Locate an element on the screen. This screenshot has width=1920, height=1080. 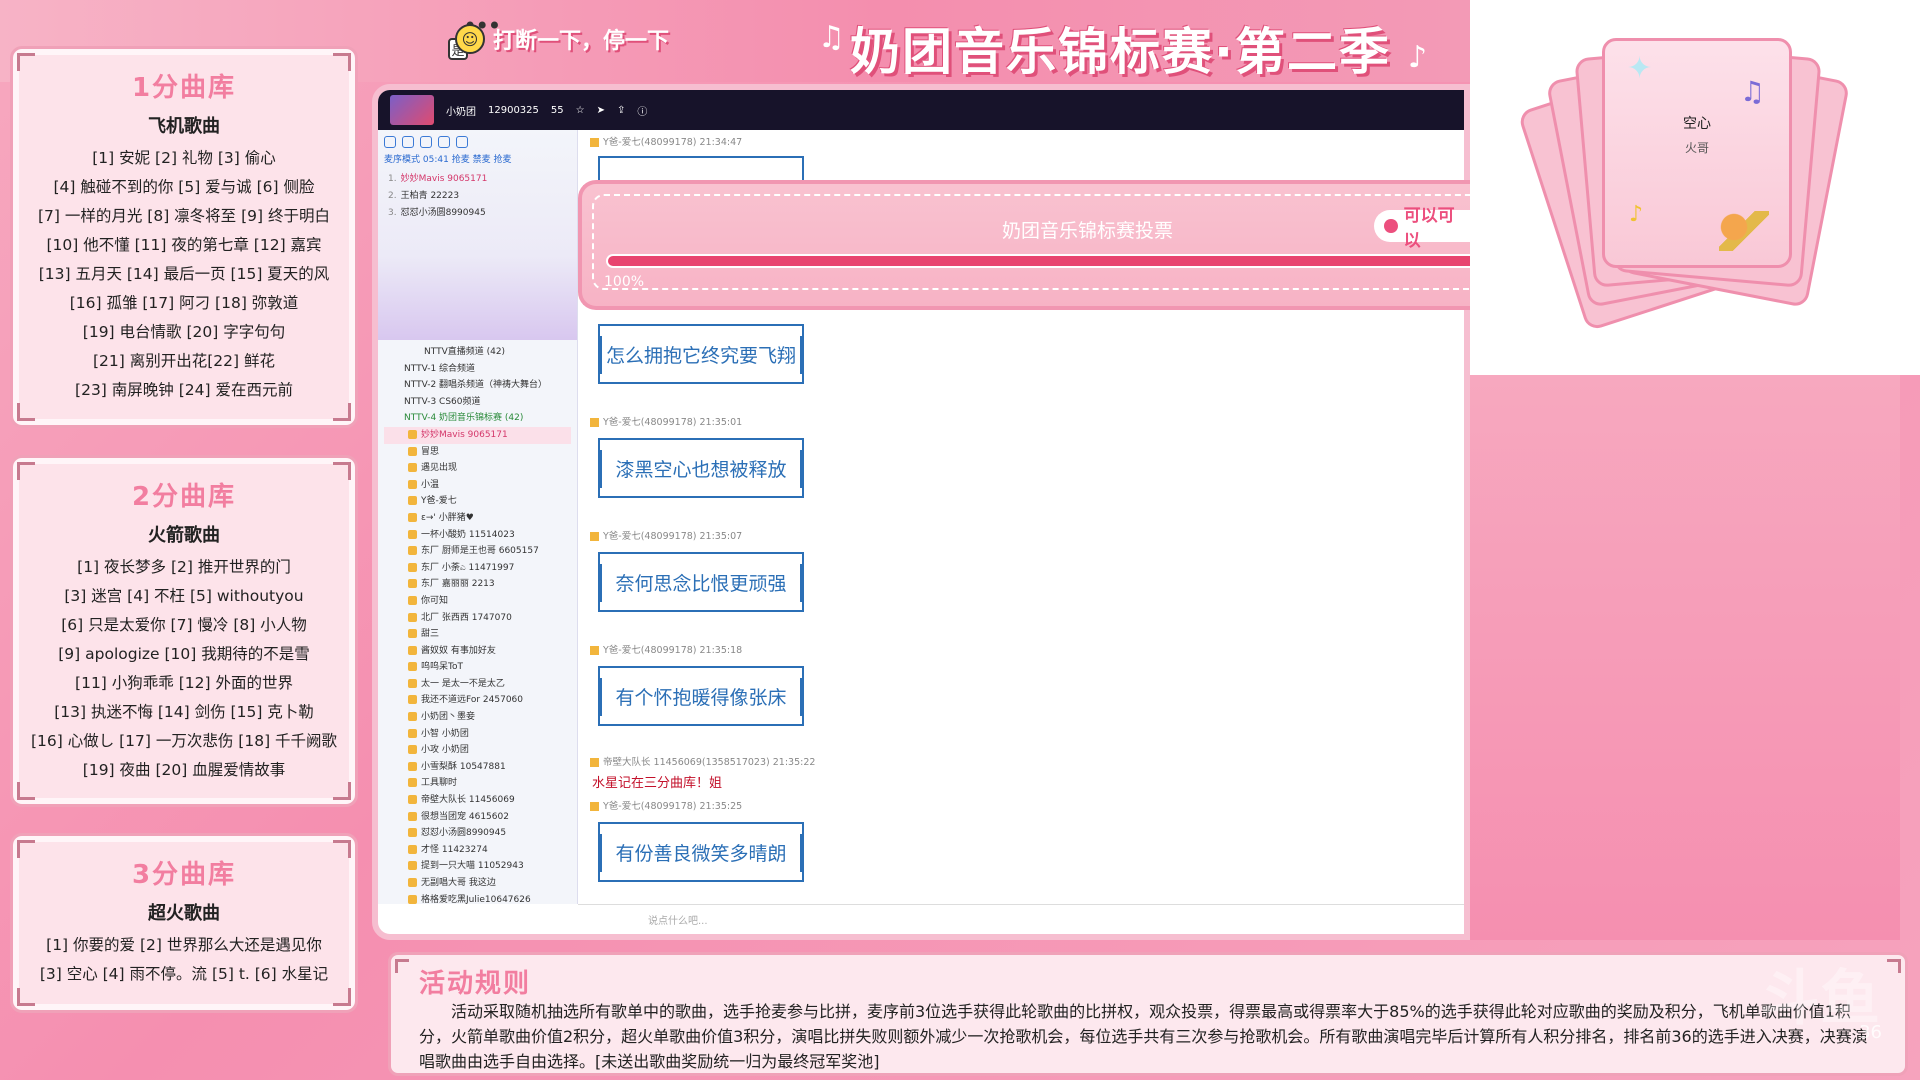
mode-label: 麦序模式 is located at coordinates (402, 160).